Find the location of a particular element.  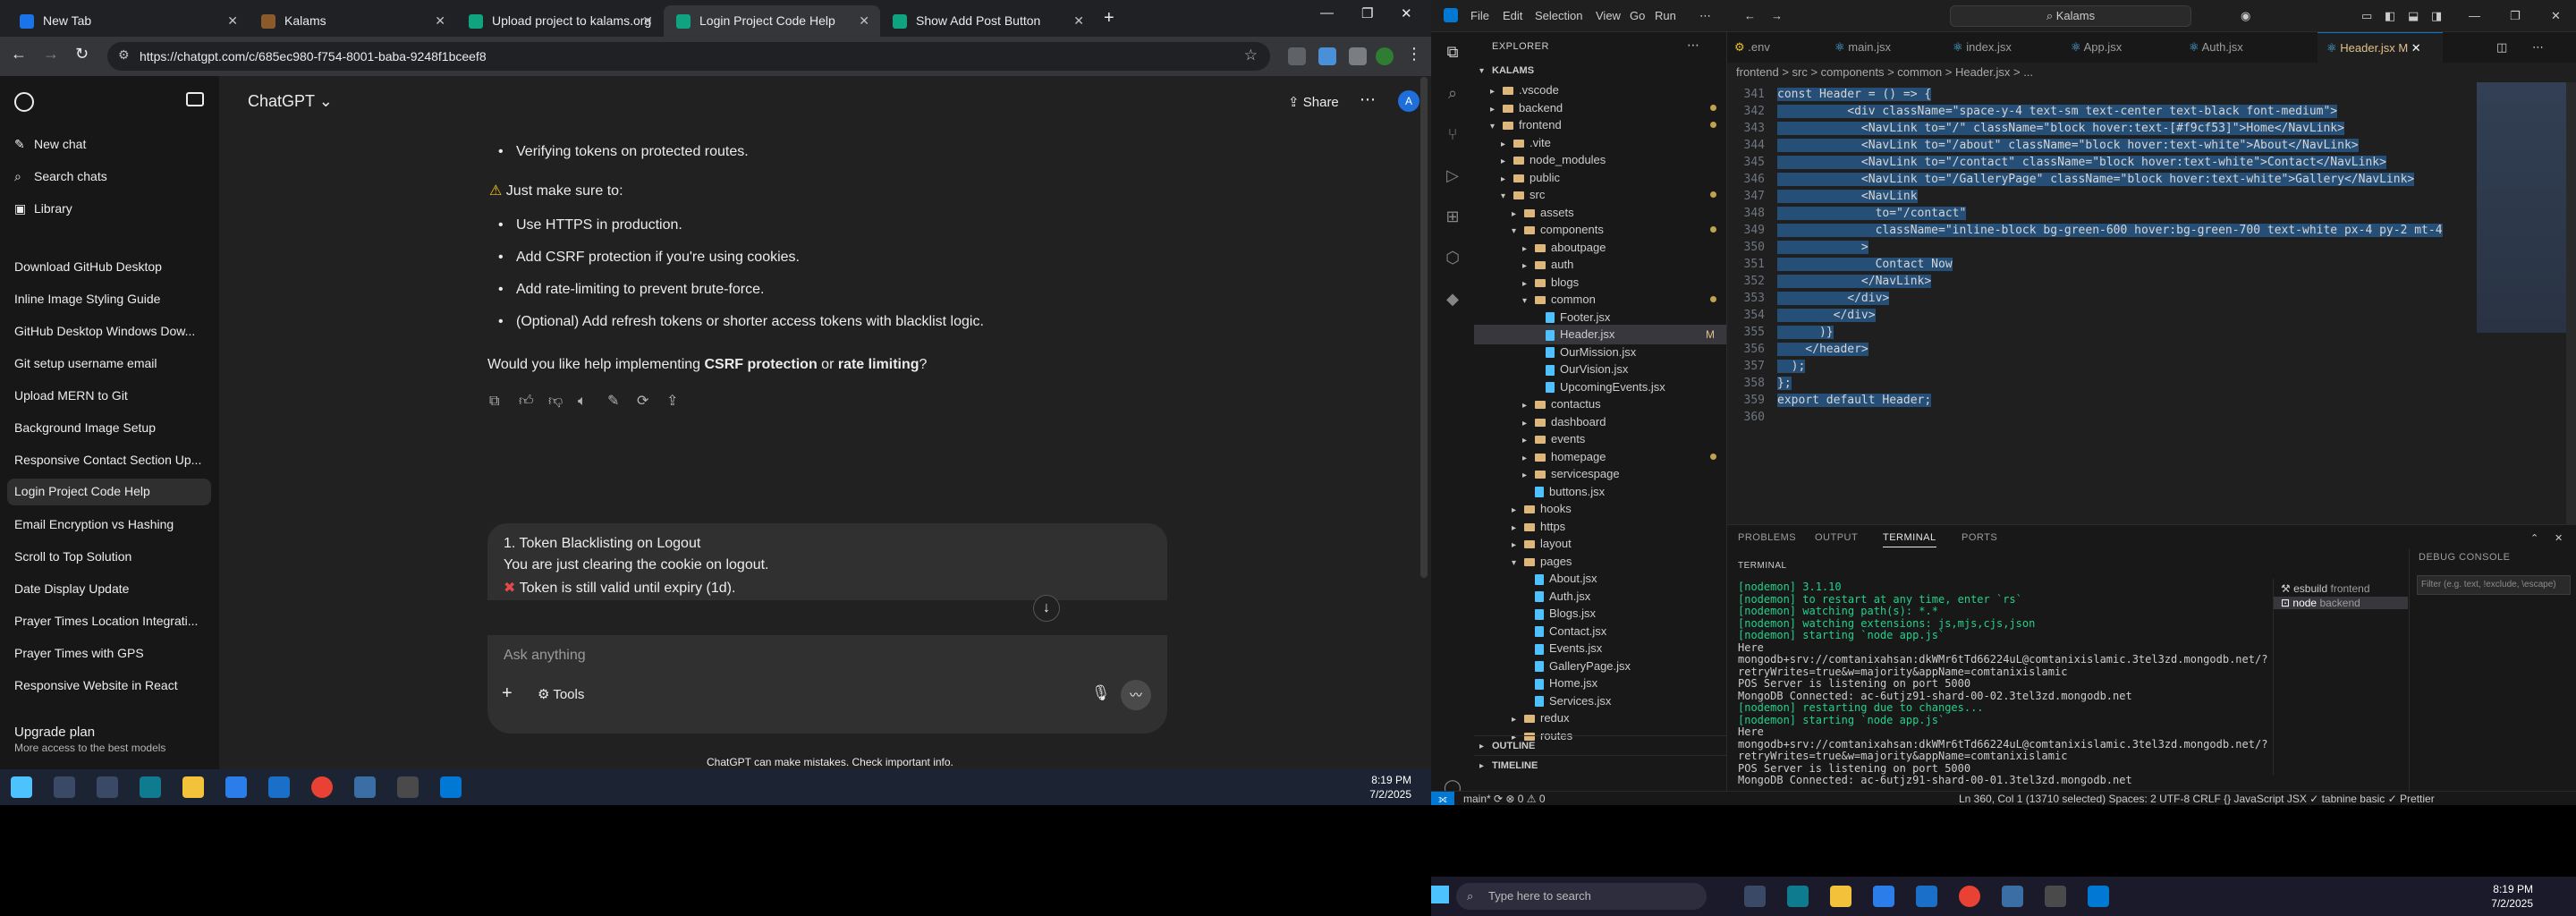

github-desktop-icon is located at coordinates (365, 787).